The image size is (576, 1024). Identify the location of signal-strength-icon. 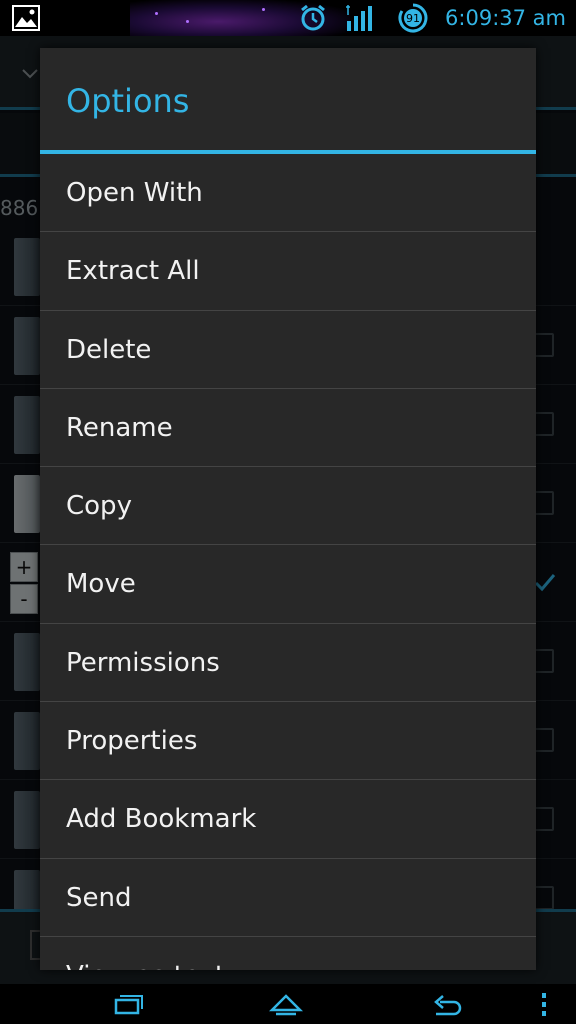
(359, 18).